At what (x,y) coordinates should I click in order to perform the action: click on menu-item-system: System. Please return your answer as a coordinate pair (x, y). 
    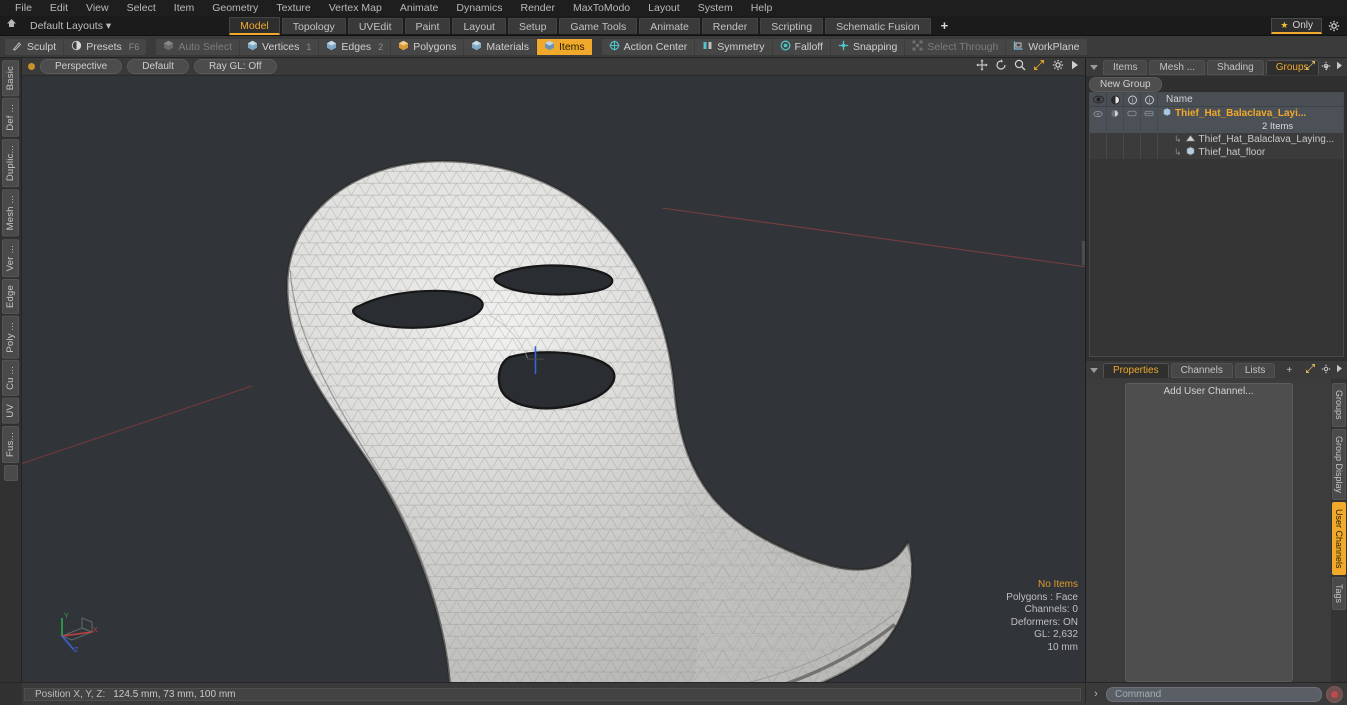
    Looking at the image, I should click on (715, 8).